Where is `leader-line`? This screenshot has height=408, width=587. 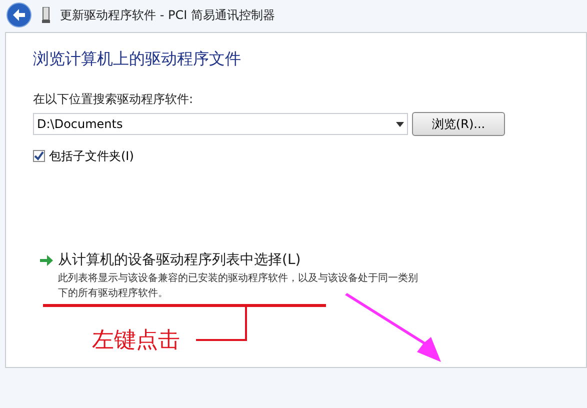
leader-line is located at coordinates (222, 324).